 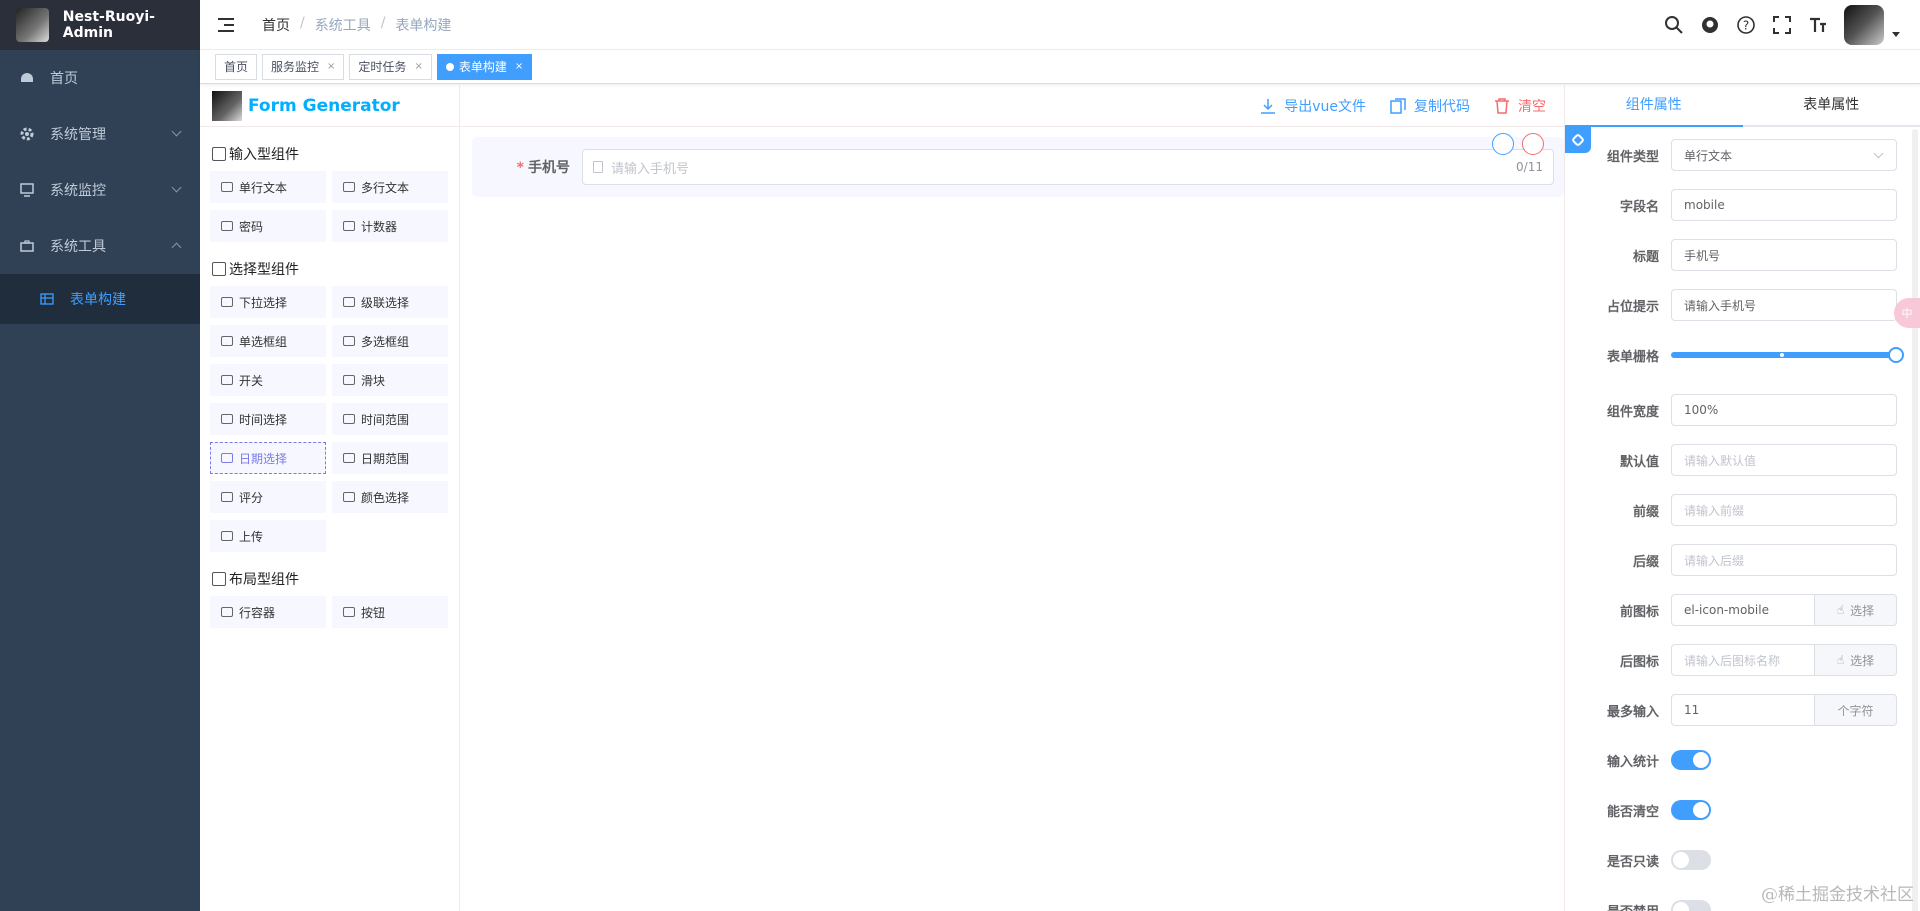 I want to click on search-icon, so click(x=1674, y=25).